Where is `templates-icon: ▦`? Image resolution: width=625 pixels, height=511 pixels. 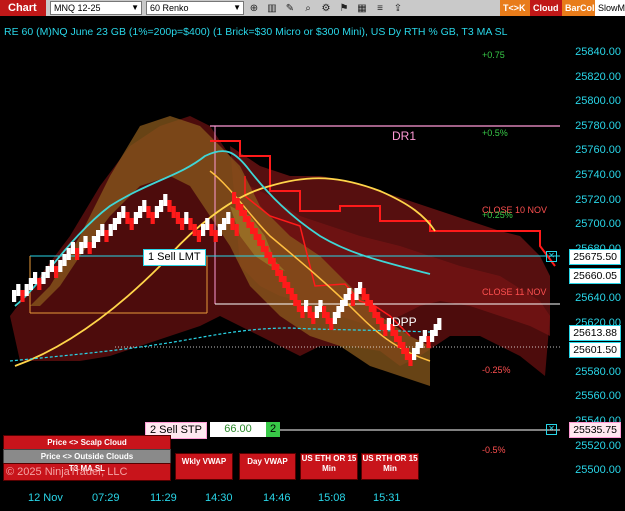
templates-icon: ▦ is located at coordinates (362, 8).